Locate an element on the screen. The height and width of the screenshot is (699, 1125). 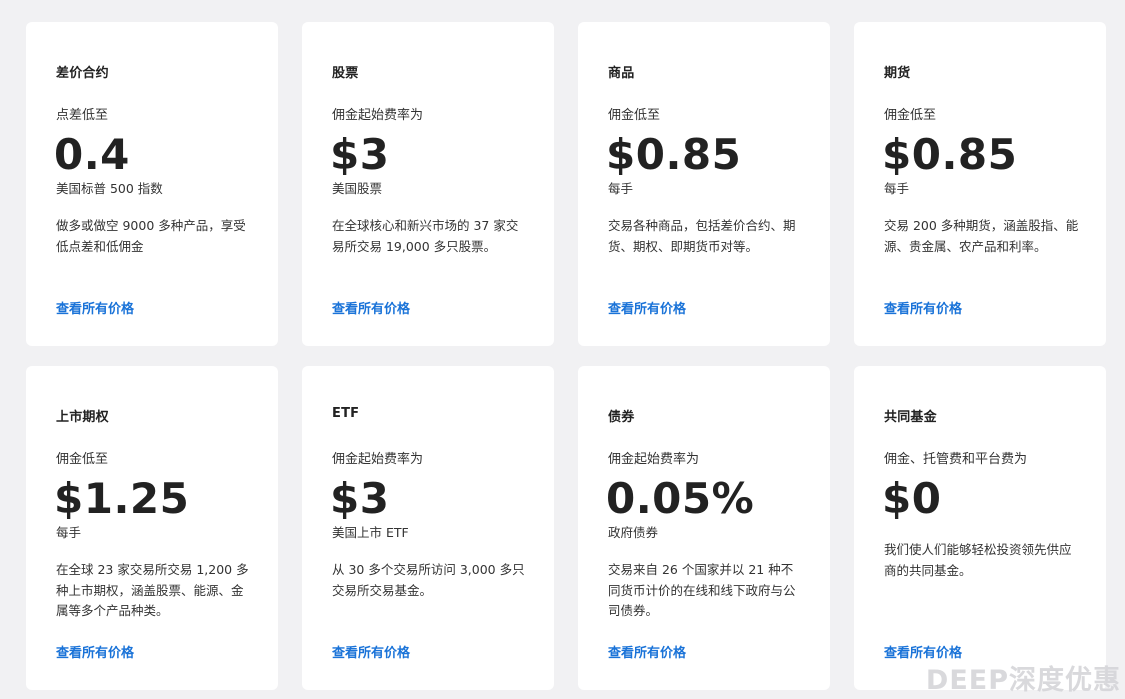
card-unit: 政府债券 is located at coordinates (633, 532).